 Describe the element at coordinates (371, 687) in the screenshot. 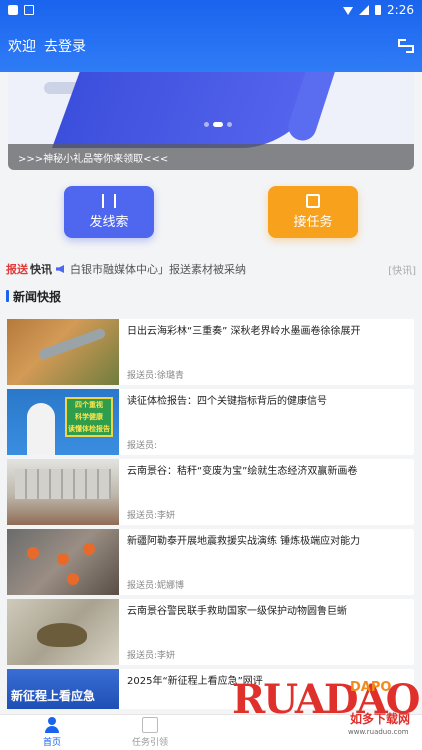

I see `watermark-small: DAPO` at that location.